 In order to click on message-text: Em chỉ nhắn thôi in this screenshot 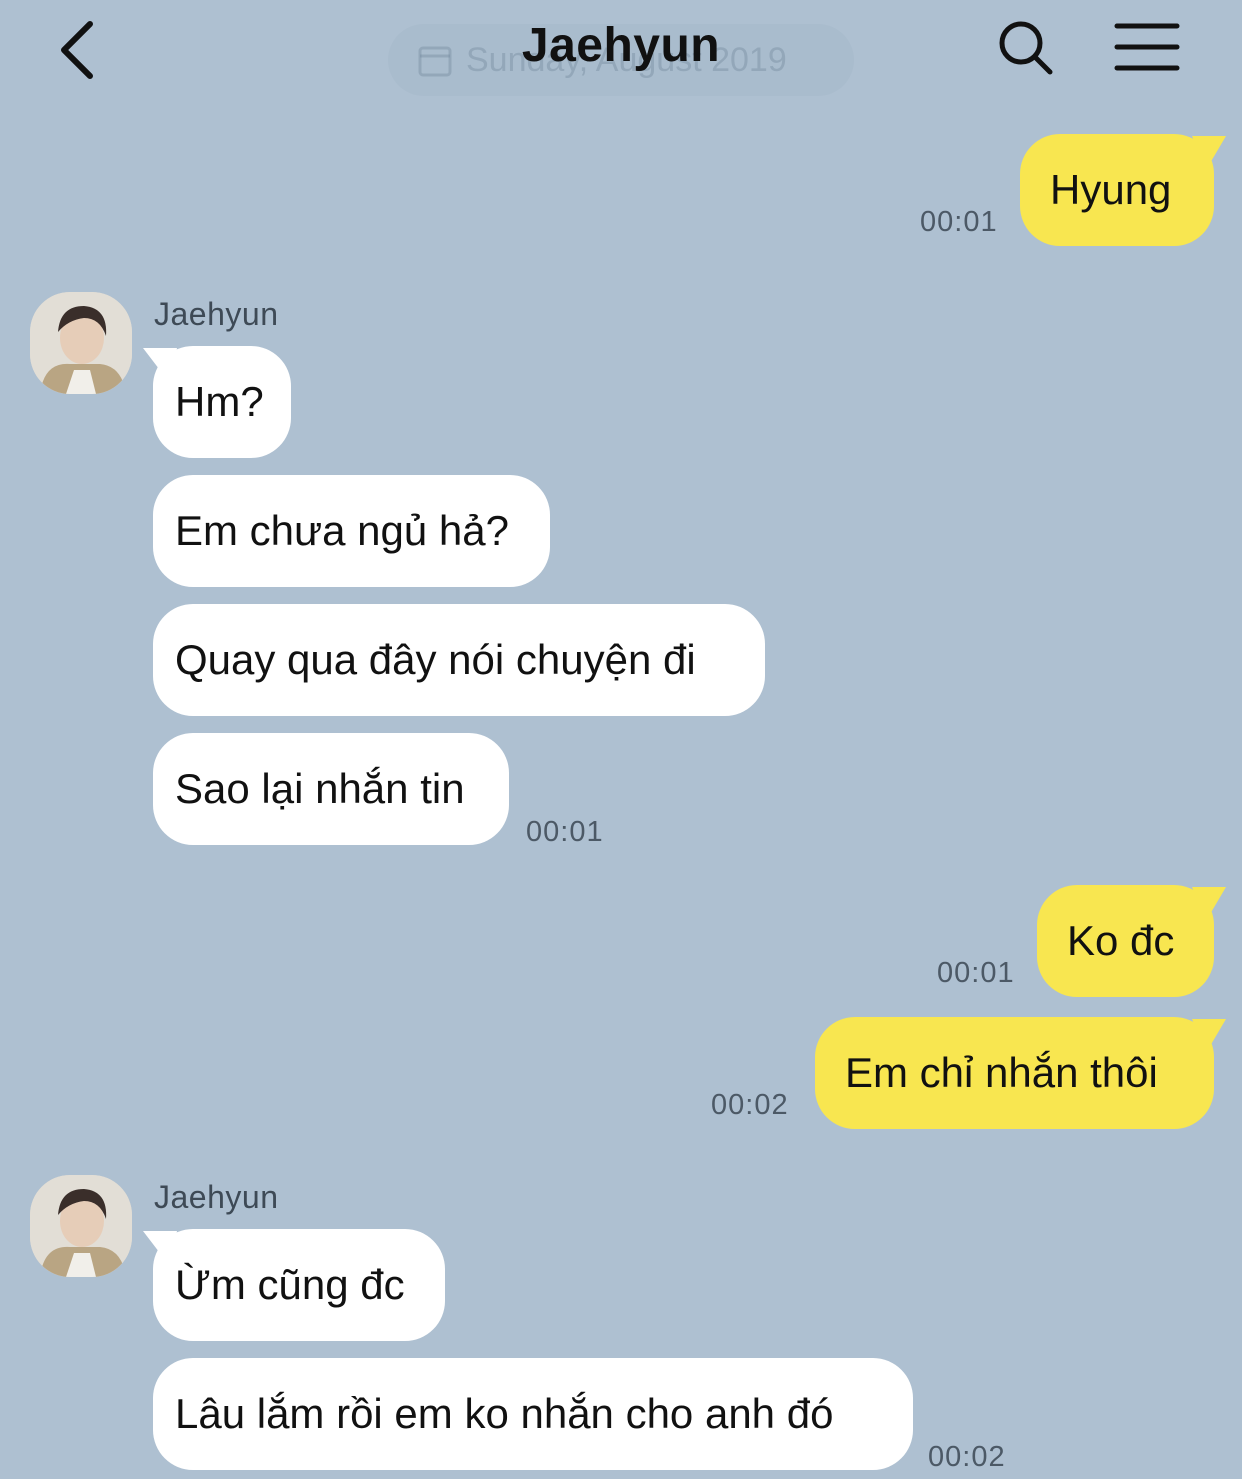, I will do `click(1001, 1072)`.